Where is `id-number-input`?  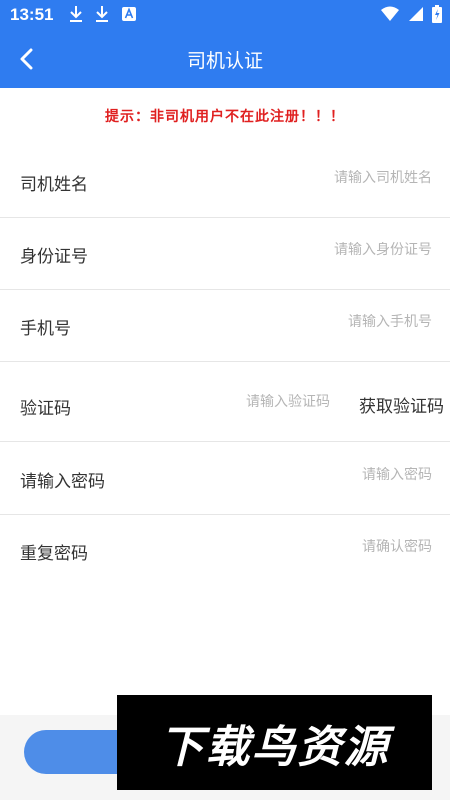 id-number-input is located at coordinates (342, 250).